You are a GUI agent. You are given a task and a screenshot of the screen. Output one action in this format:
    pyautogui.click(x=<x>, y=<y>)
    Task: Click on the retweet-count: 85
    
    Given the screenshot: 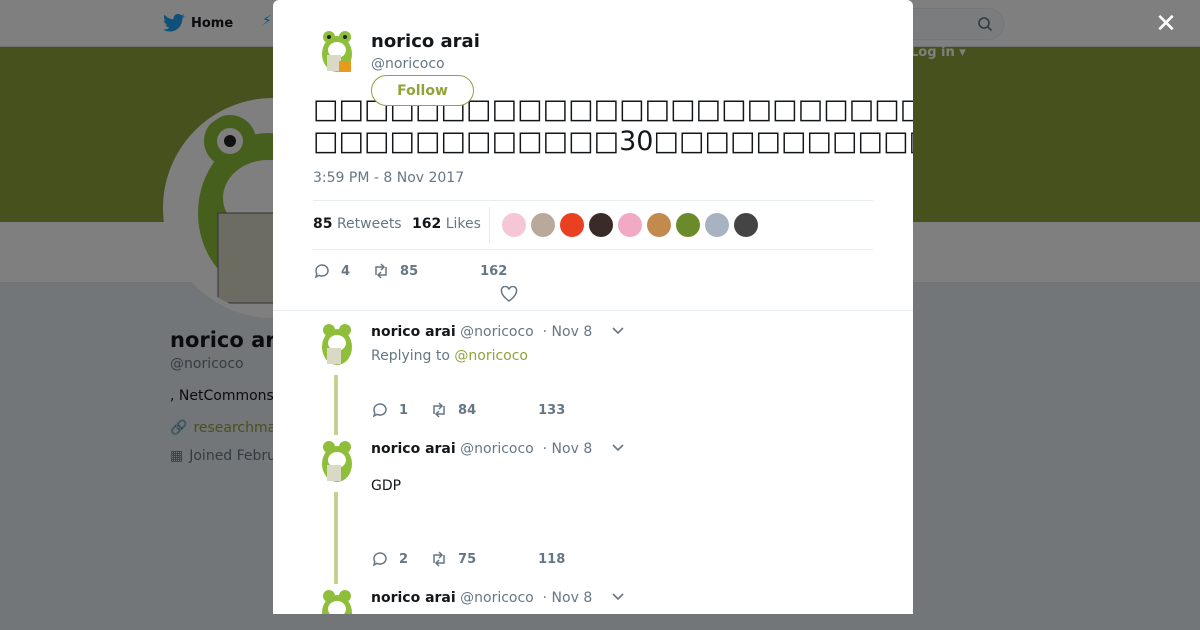 What is the action you would take?
    pyautogui.click(x=409, y=271)
    